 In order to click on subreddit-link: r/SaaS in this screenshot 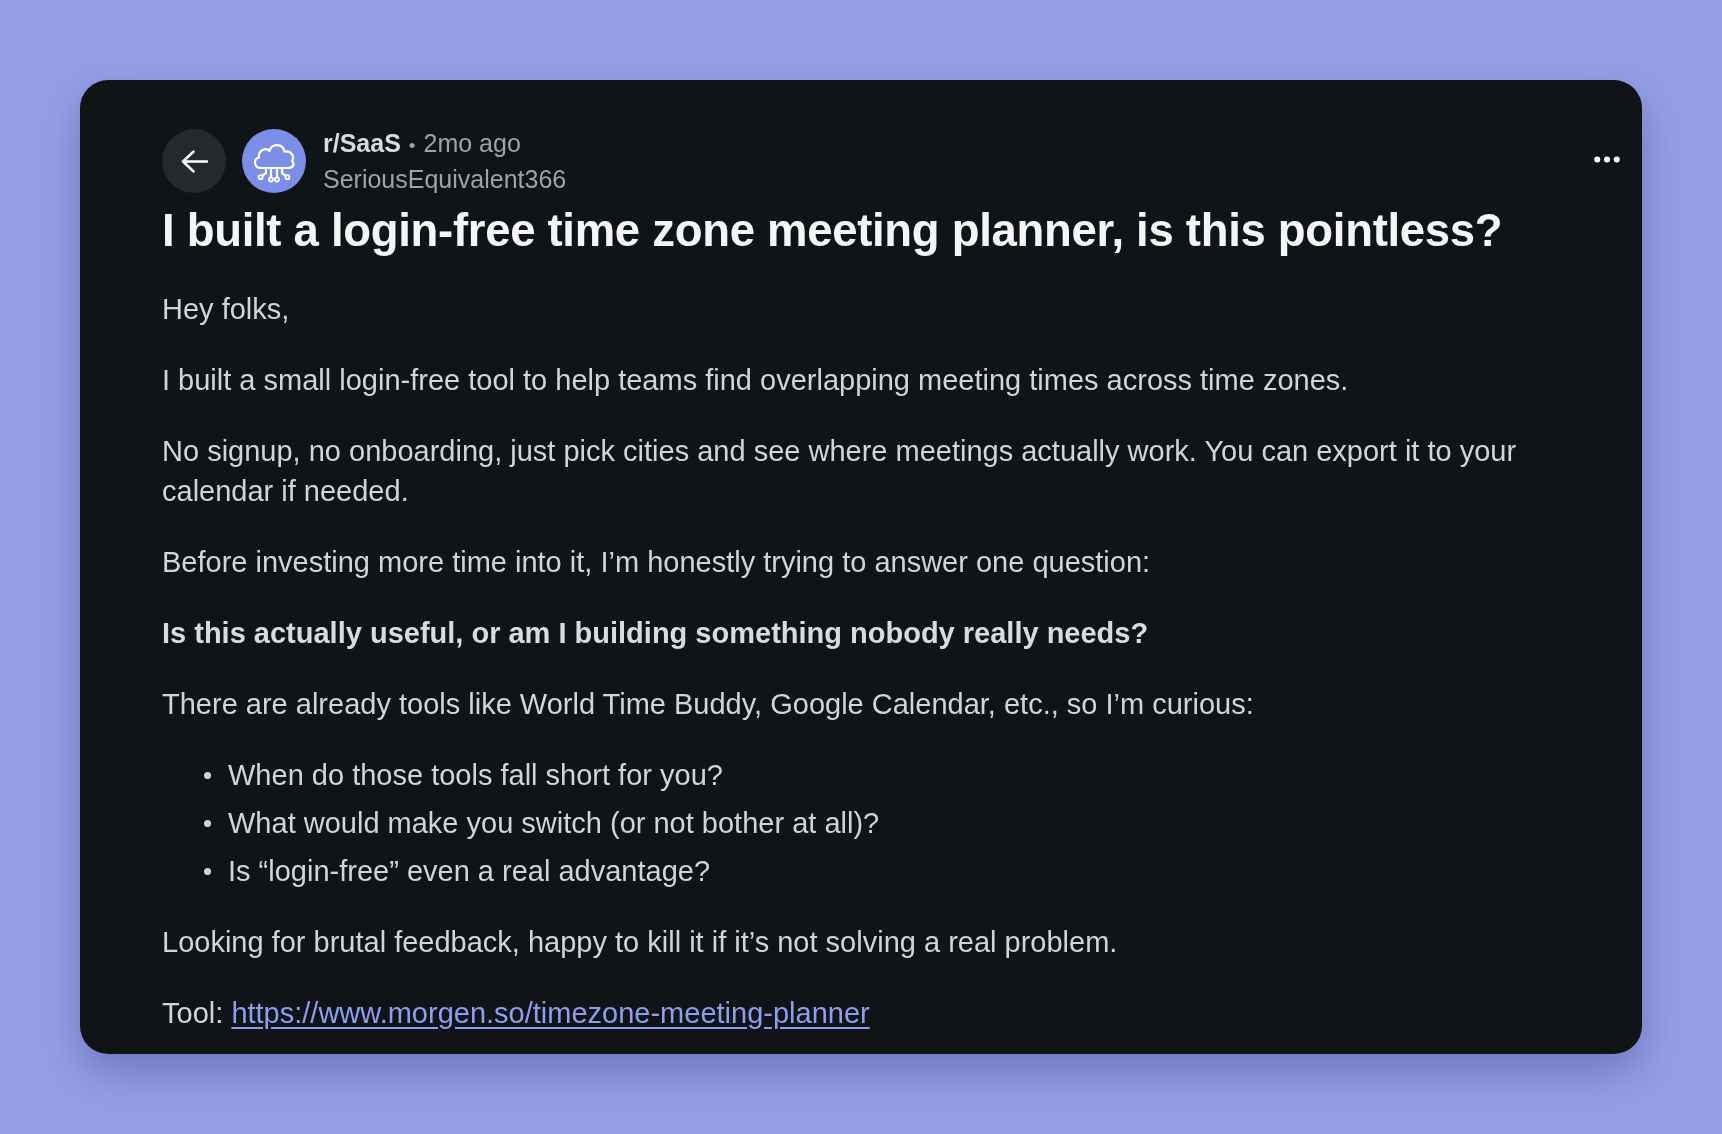, I will do `click(362, 143)`.